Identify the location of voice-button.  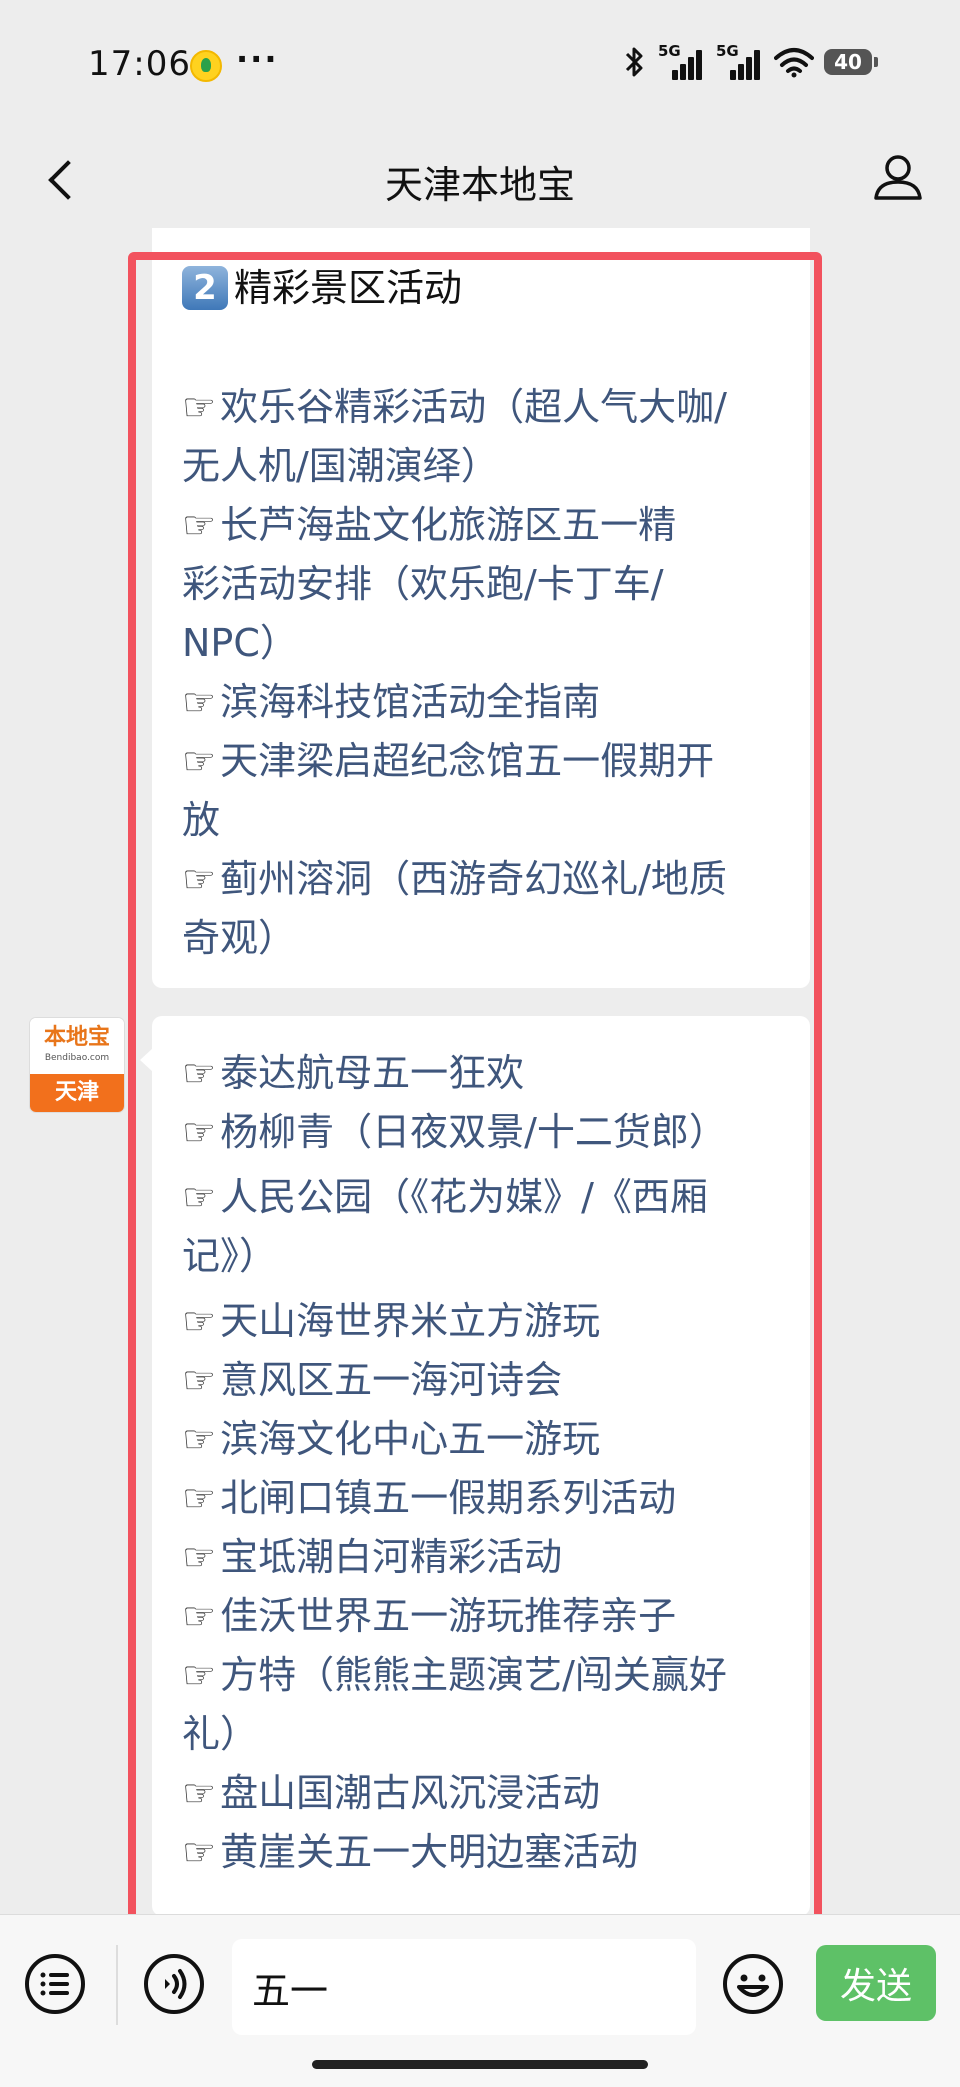
(174, 1984).